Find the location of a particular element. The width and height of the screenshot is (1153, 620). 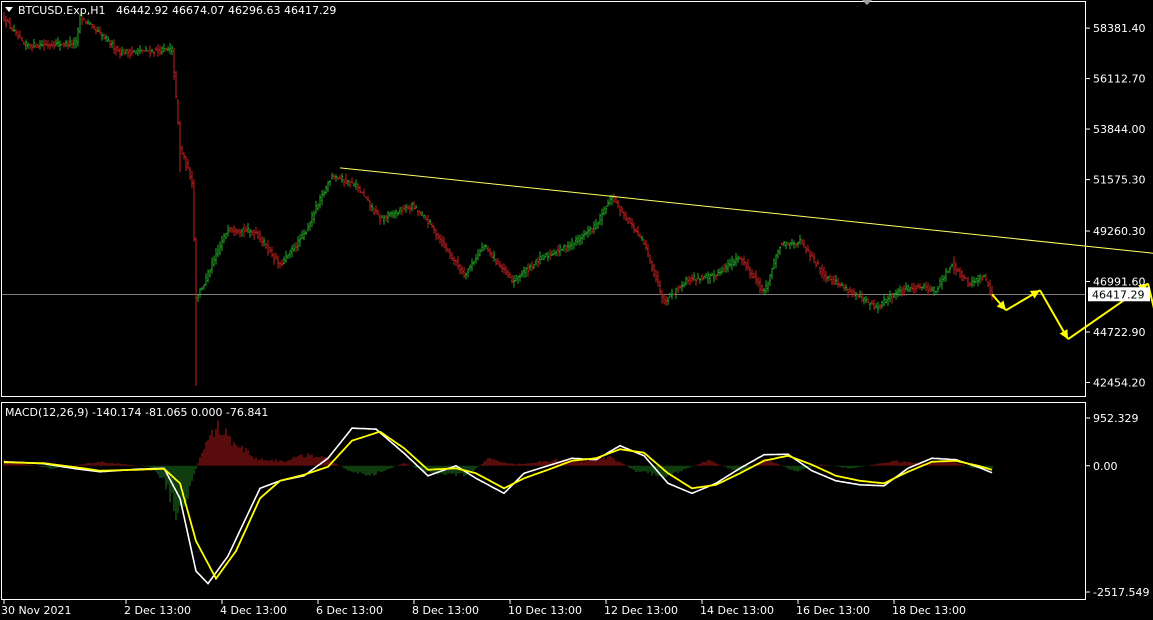

macd-axis: 952.329 0.00 -2517.549 is located at coordinates (1117, 505).